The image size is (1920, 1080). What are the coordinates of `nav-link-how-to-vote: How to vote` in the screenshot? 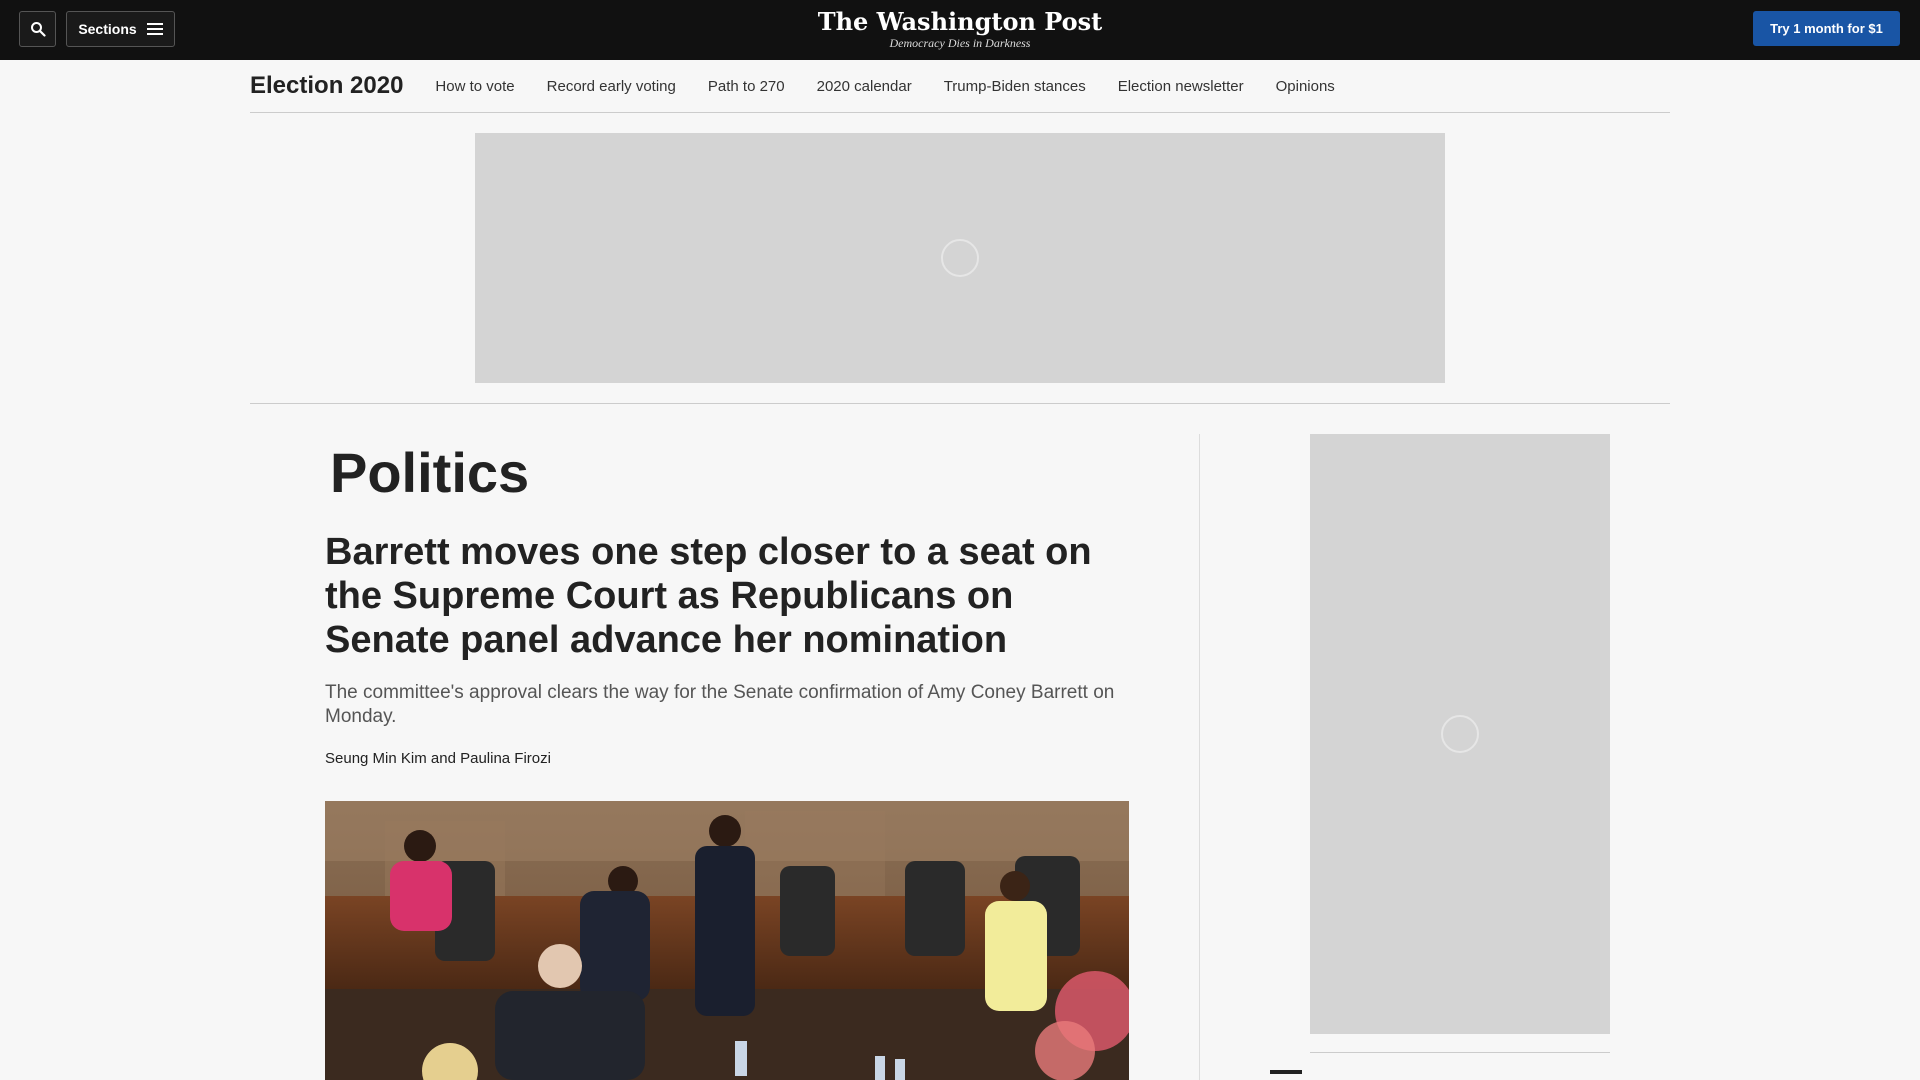 It's located at (474, 86).